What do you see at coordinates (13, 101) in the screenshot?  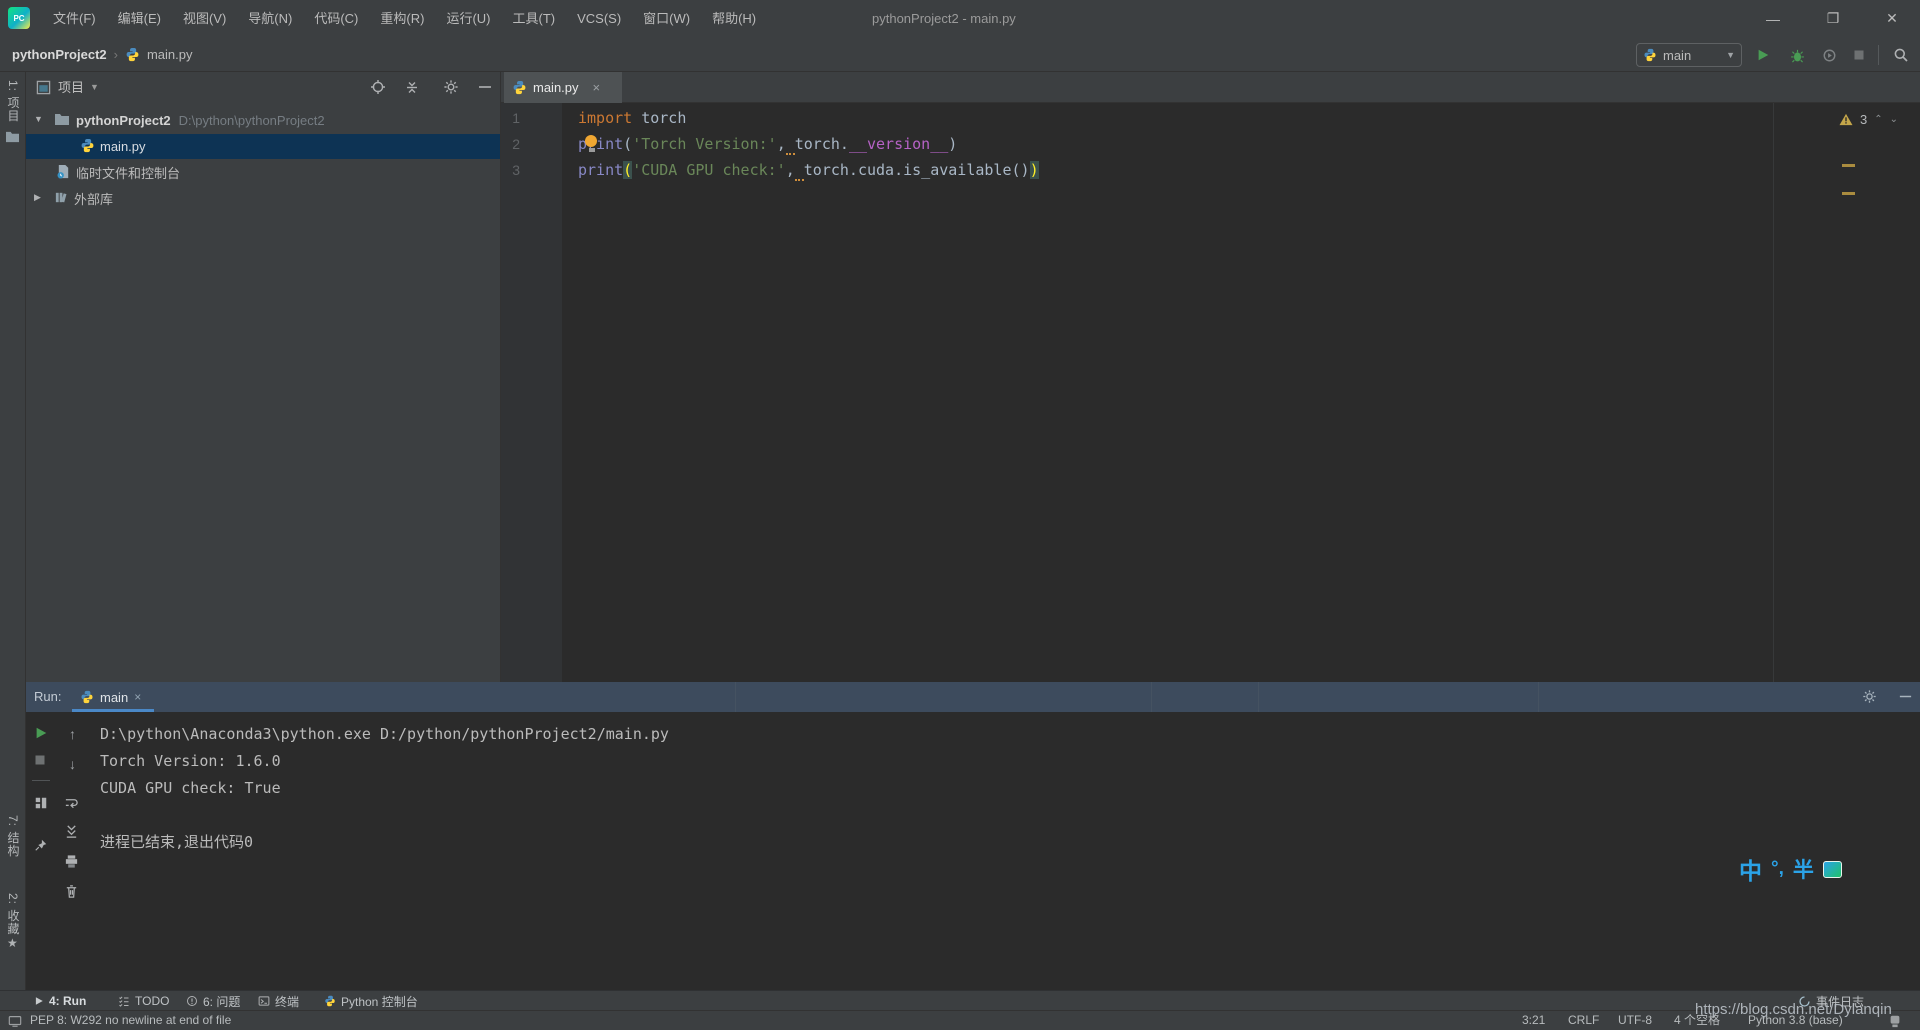 I see `stripe-project-button: 1: 项目` at bounding box center [13, 101].